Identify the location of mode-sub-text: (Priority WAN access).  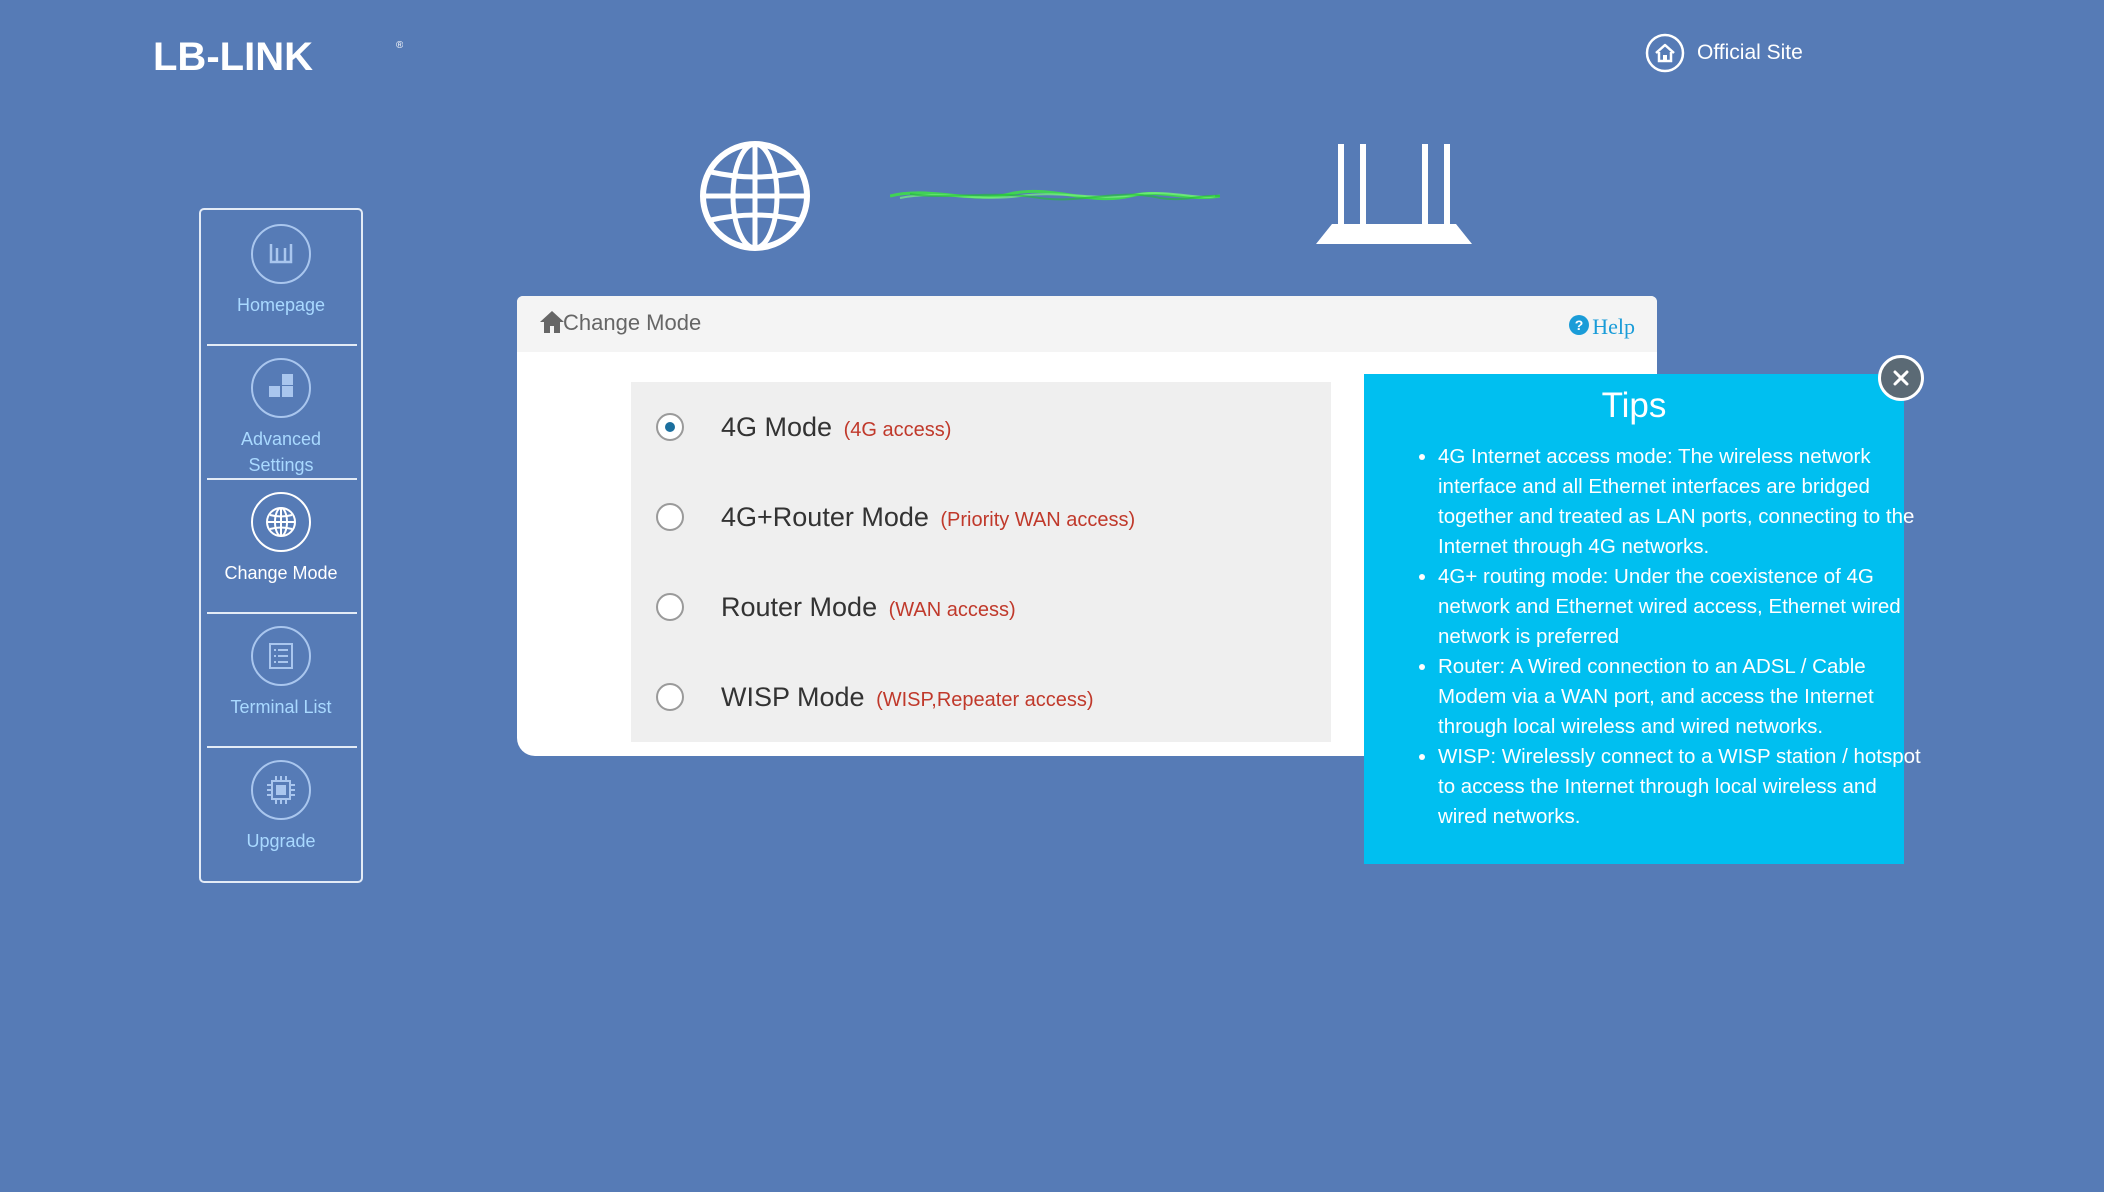
(1038, 519).